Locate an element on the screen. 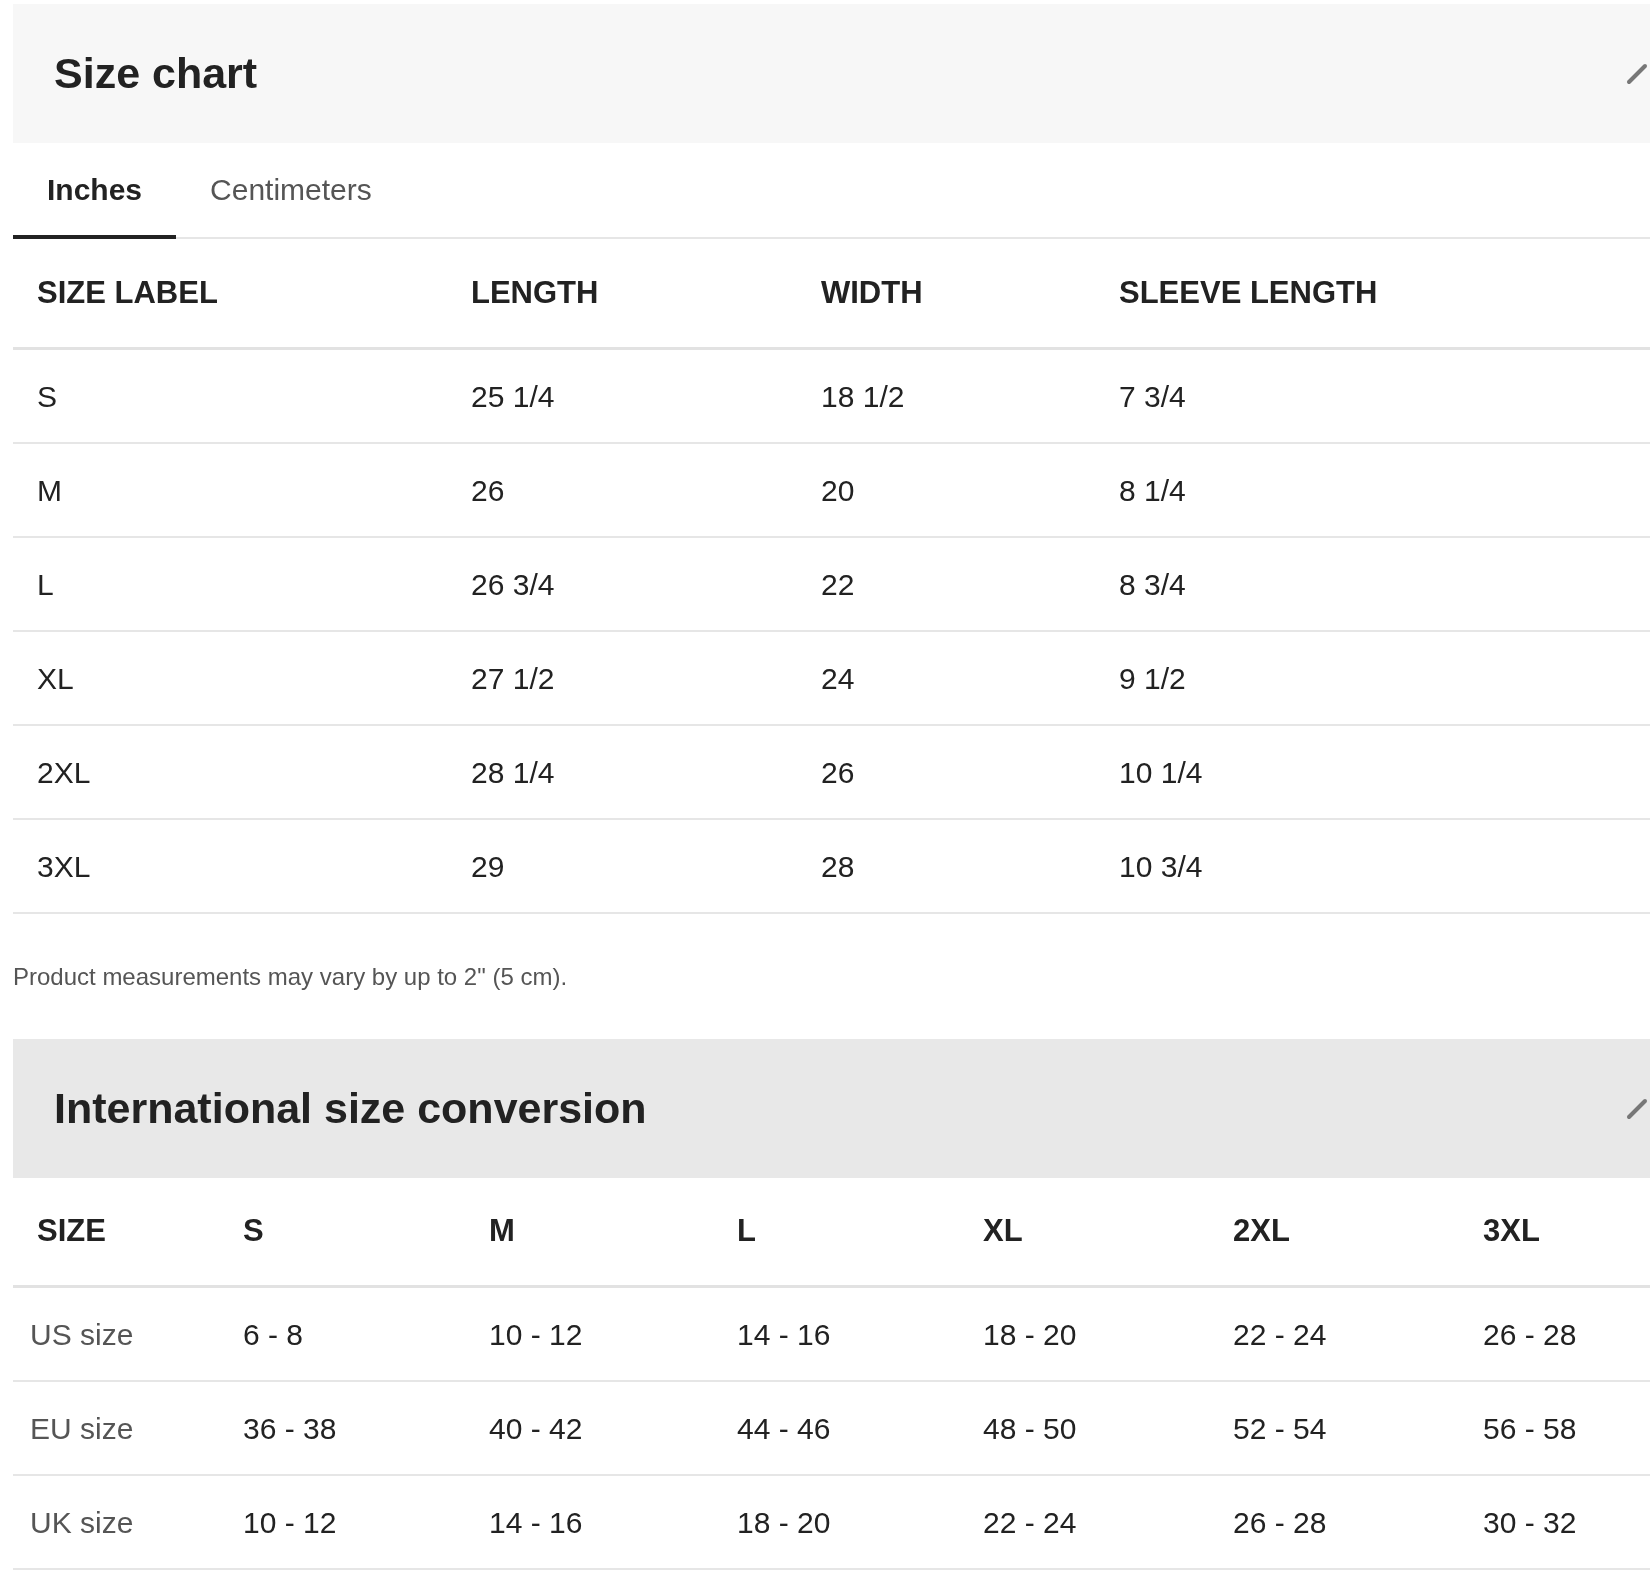 The height and width of the screenshot is (1578, 1650). table-cell: L is located at coordinates (45, 584).